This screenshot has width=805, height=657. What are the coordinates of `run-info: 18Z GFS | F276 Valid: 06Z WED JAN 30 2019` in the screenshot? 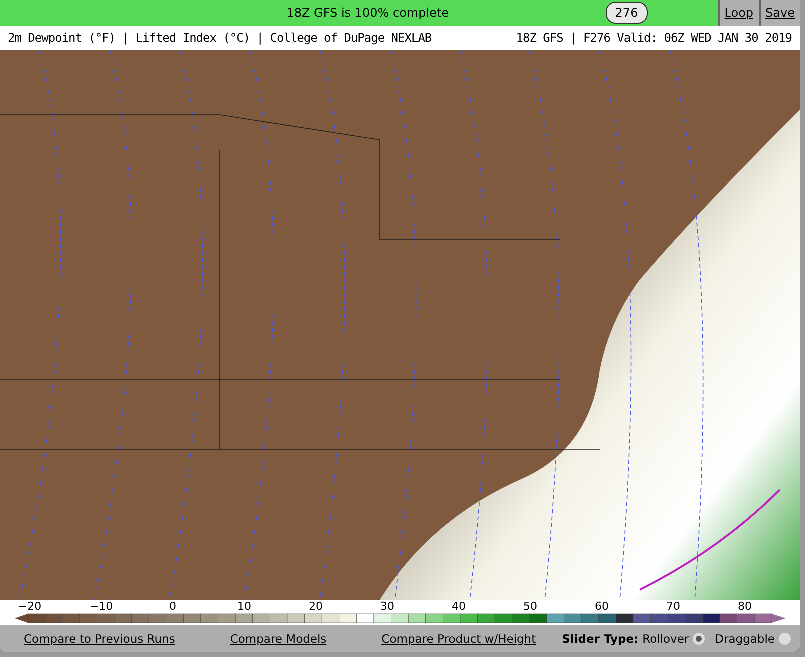 It's located at (654, 38).